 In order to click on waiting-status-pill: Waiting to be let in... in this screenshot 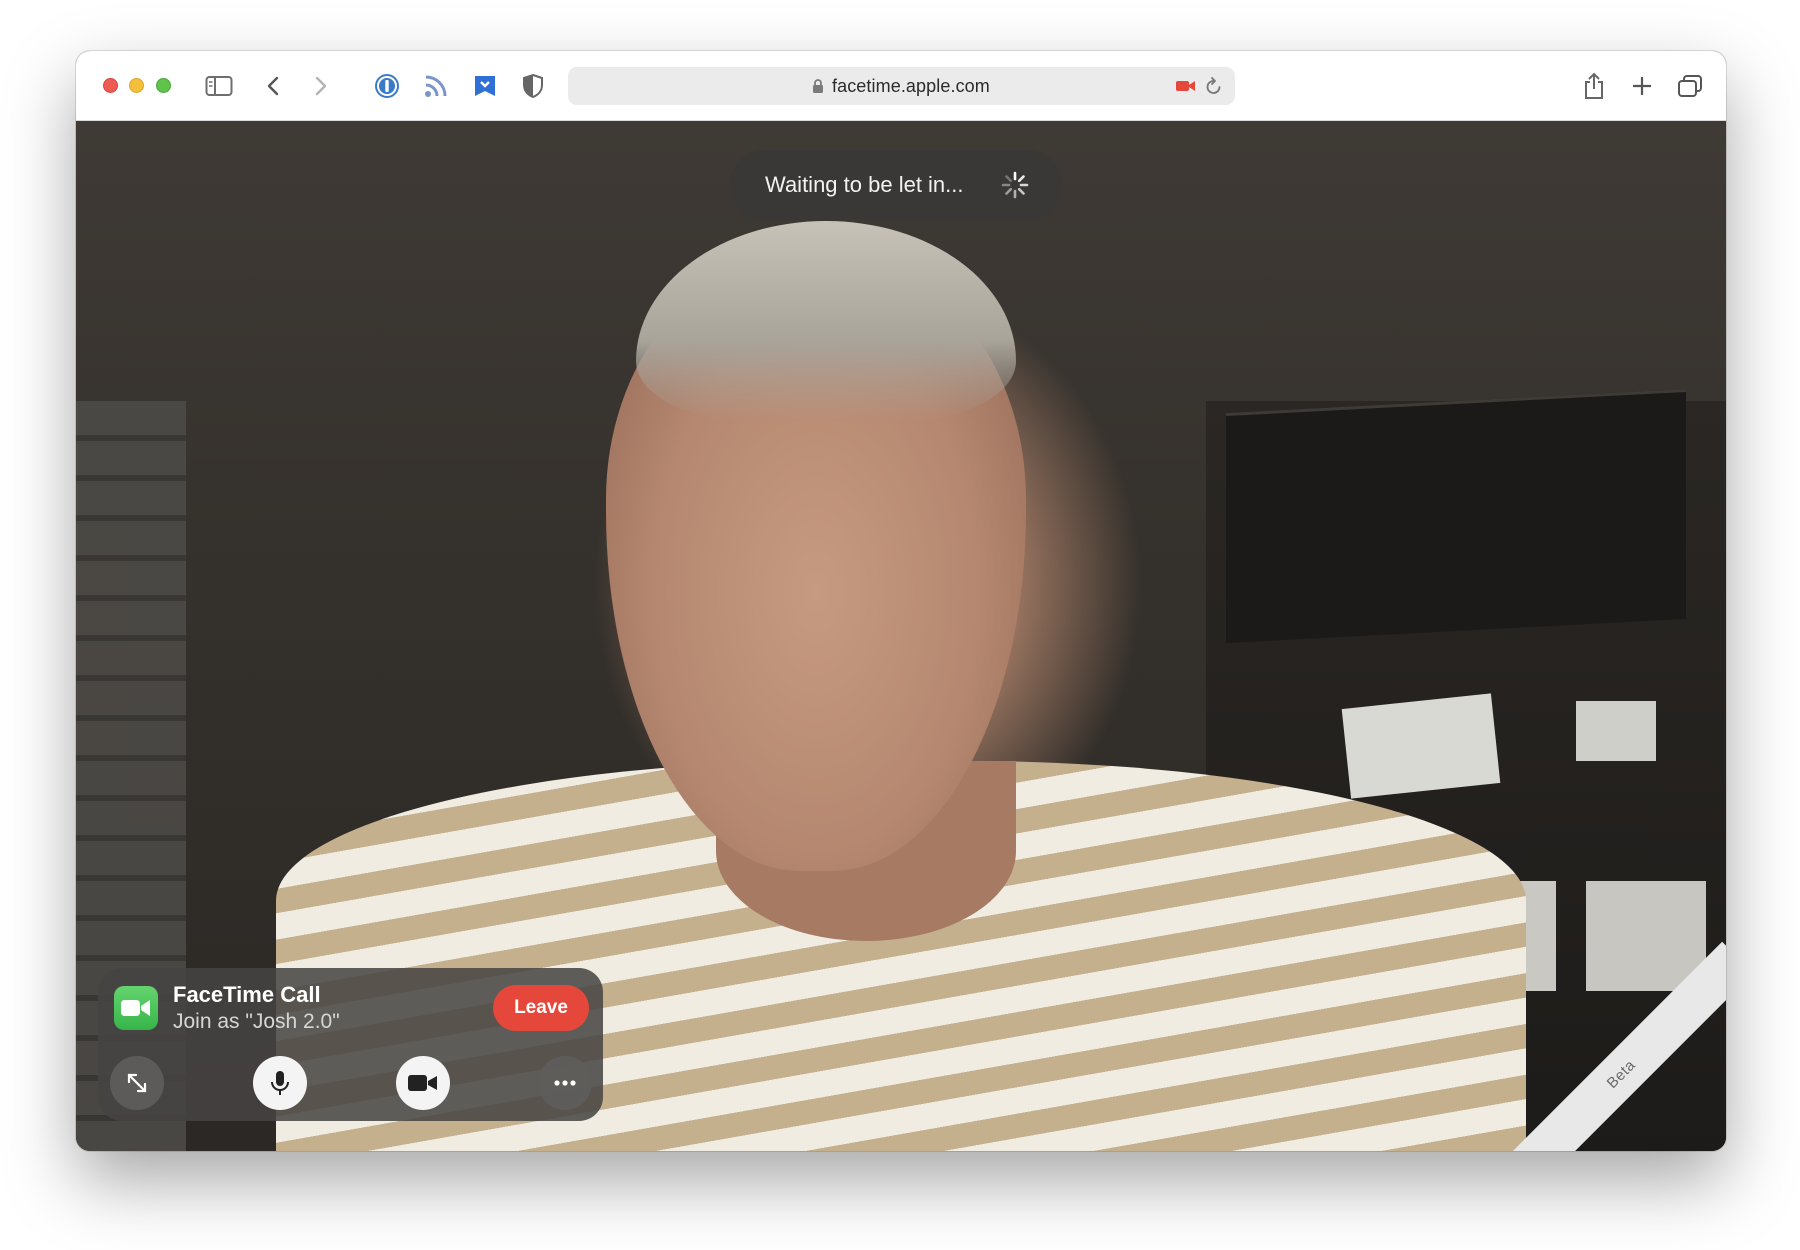, I will do `click(896, 185)`.